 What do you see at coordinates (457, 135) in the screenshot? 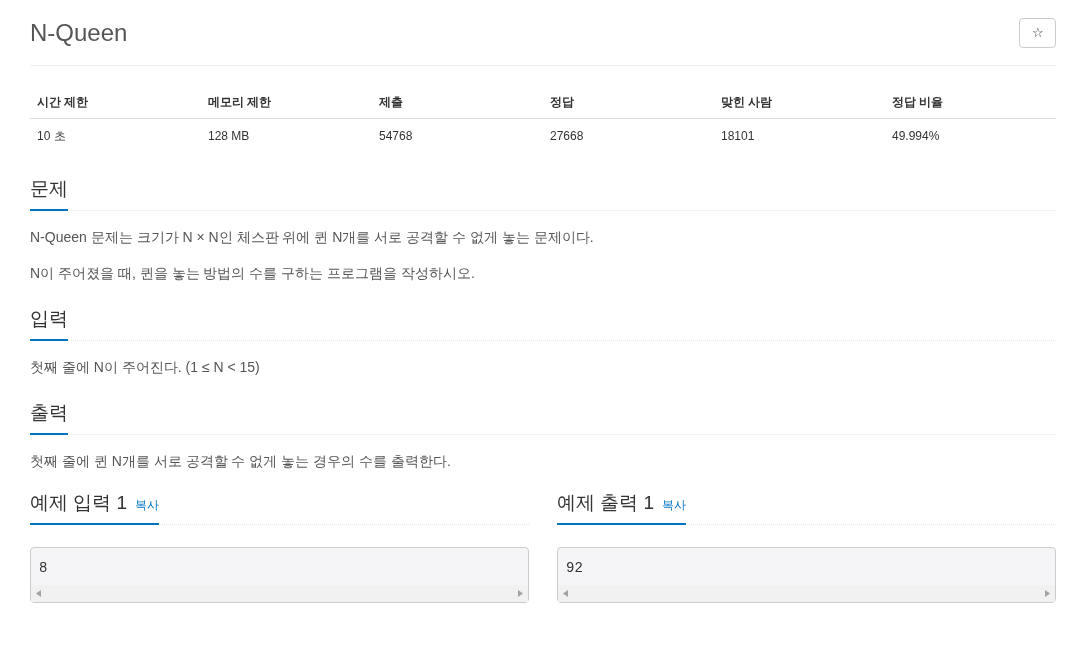
I see `table-cell: 54768` at bounding box center [457, 135].